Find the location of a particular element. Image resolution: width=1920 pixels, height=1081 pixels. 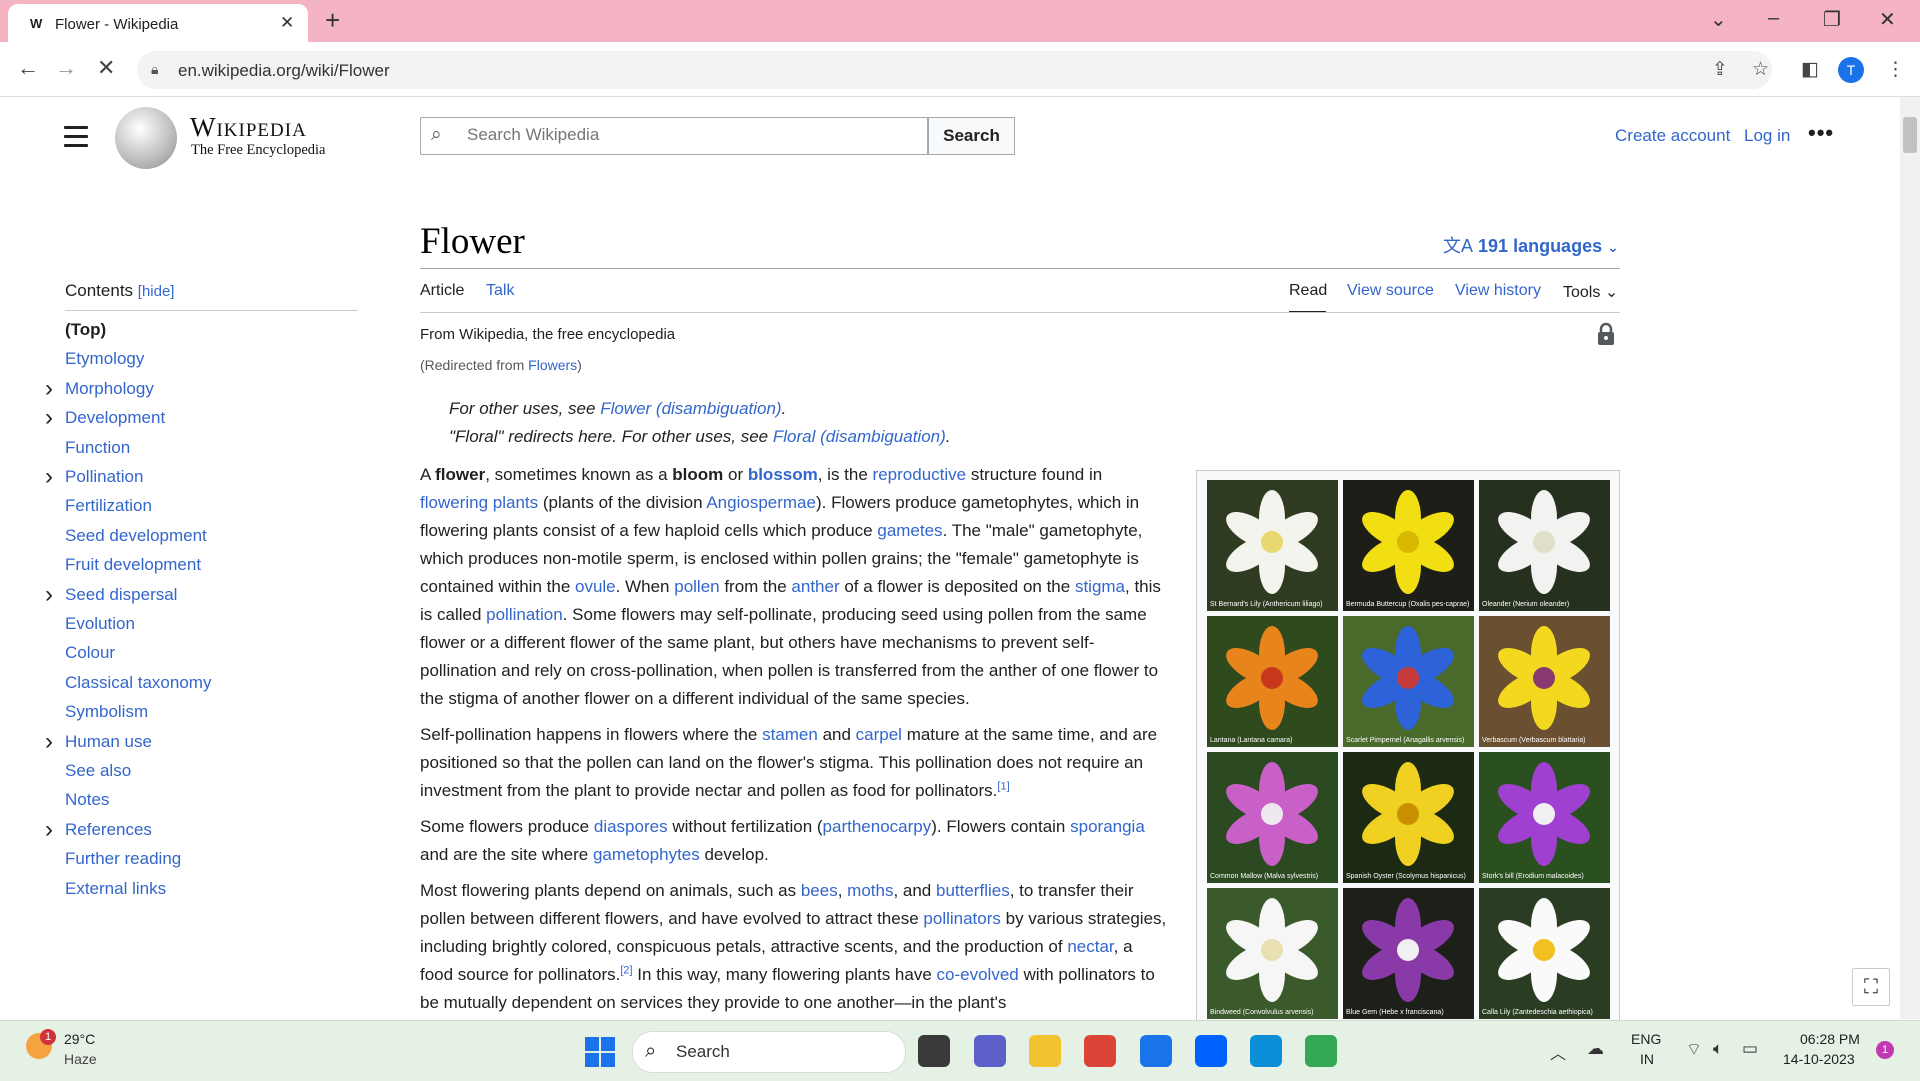

gallery-flower-image: St Bernard's Lily (Anthericum liliago) is located at coordinates (1272, 545).